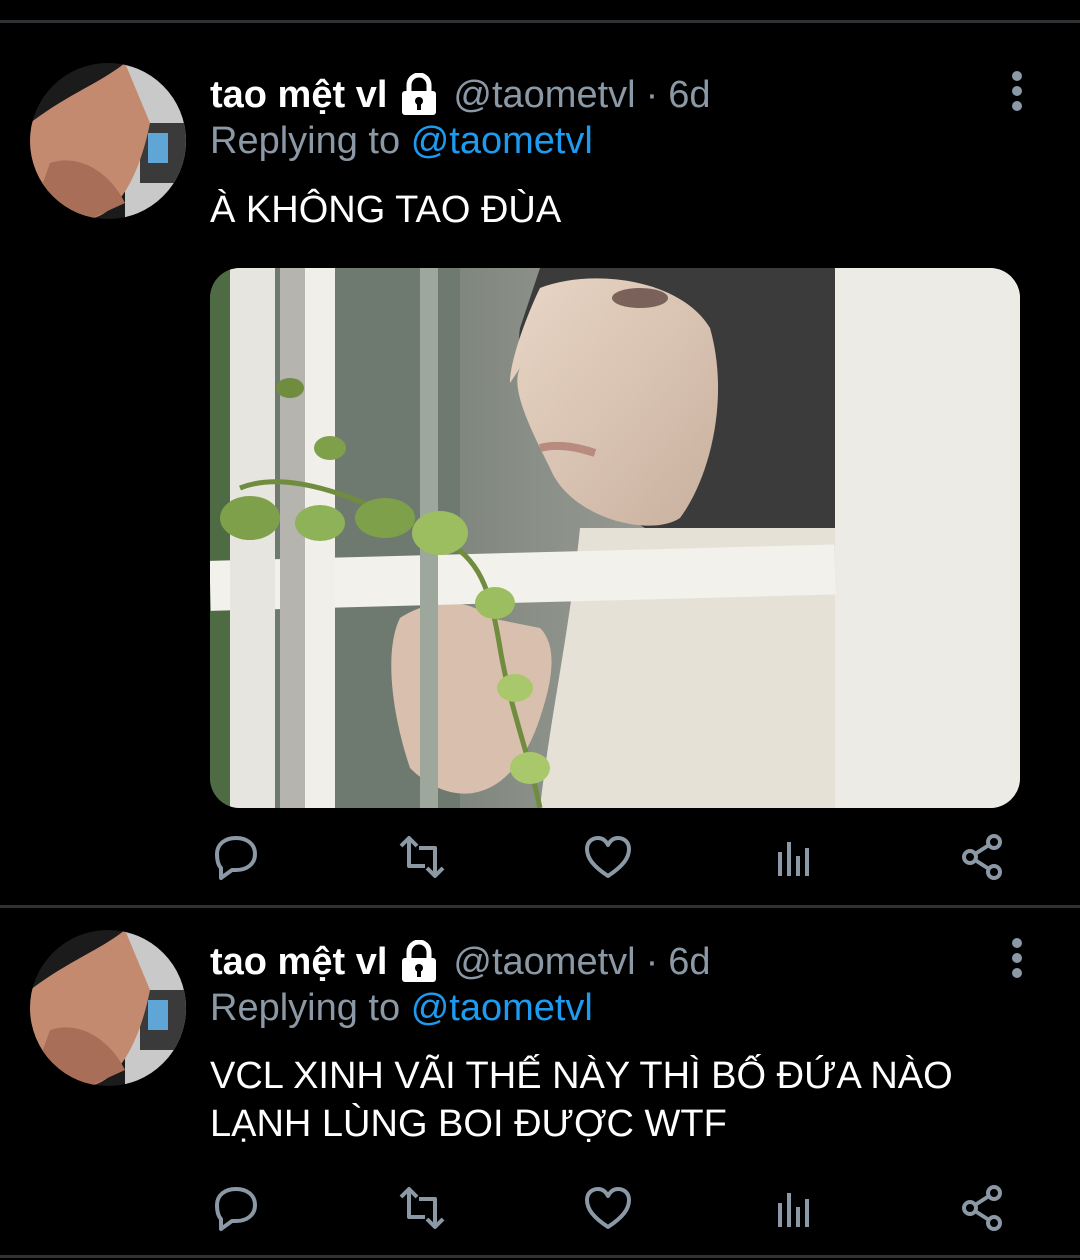 The height and width of the screenshot is (1260, 1080). Describe the element at coordinates (540, 906) in the screenshot. I see `tweet-divider` at that location.